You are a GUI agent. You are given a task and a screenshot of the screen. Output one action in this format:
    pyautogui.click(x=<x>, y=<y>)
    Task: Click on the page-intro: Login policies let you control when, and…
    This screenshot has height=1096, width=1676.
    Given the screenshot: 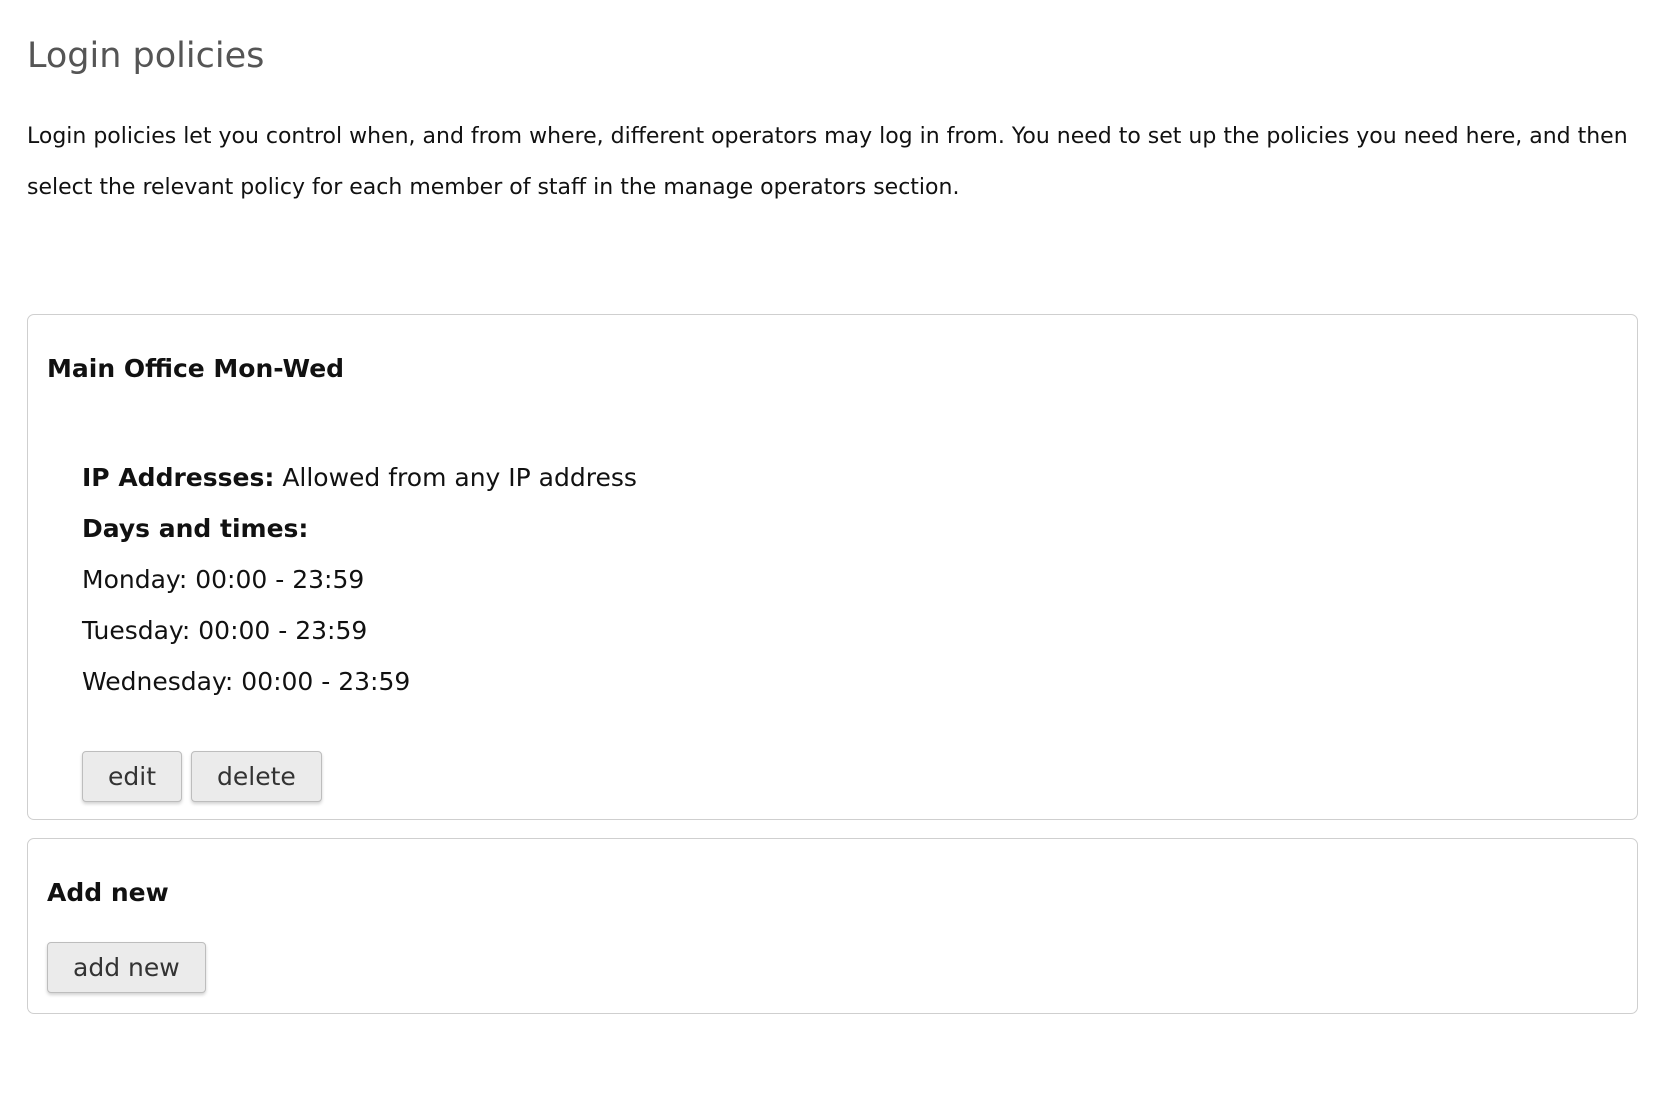 What is the action you would take?
    pyautogui.click(x=827, y=162)
    